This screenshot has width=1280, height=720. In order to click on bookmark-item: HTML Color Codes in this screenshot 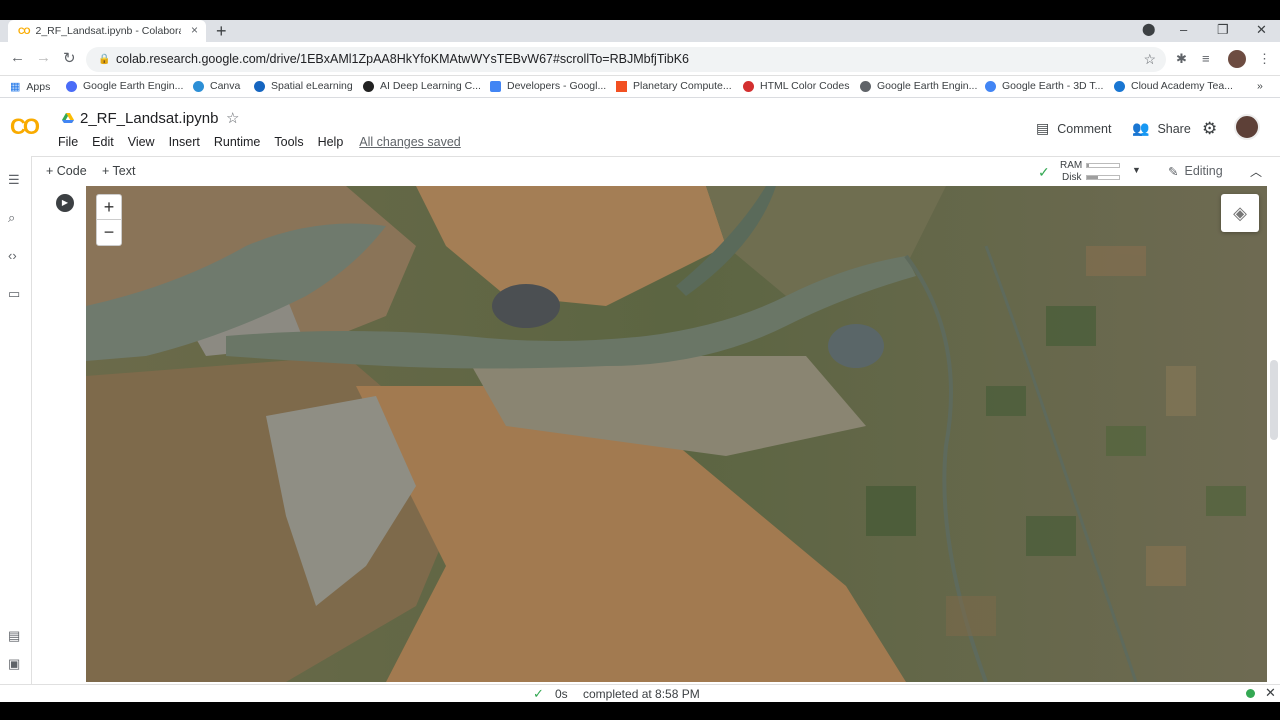, I will do `click(796, 86)`.